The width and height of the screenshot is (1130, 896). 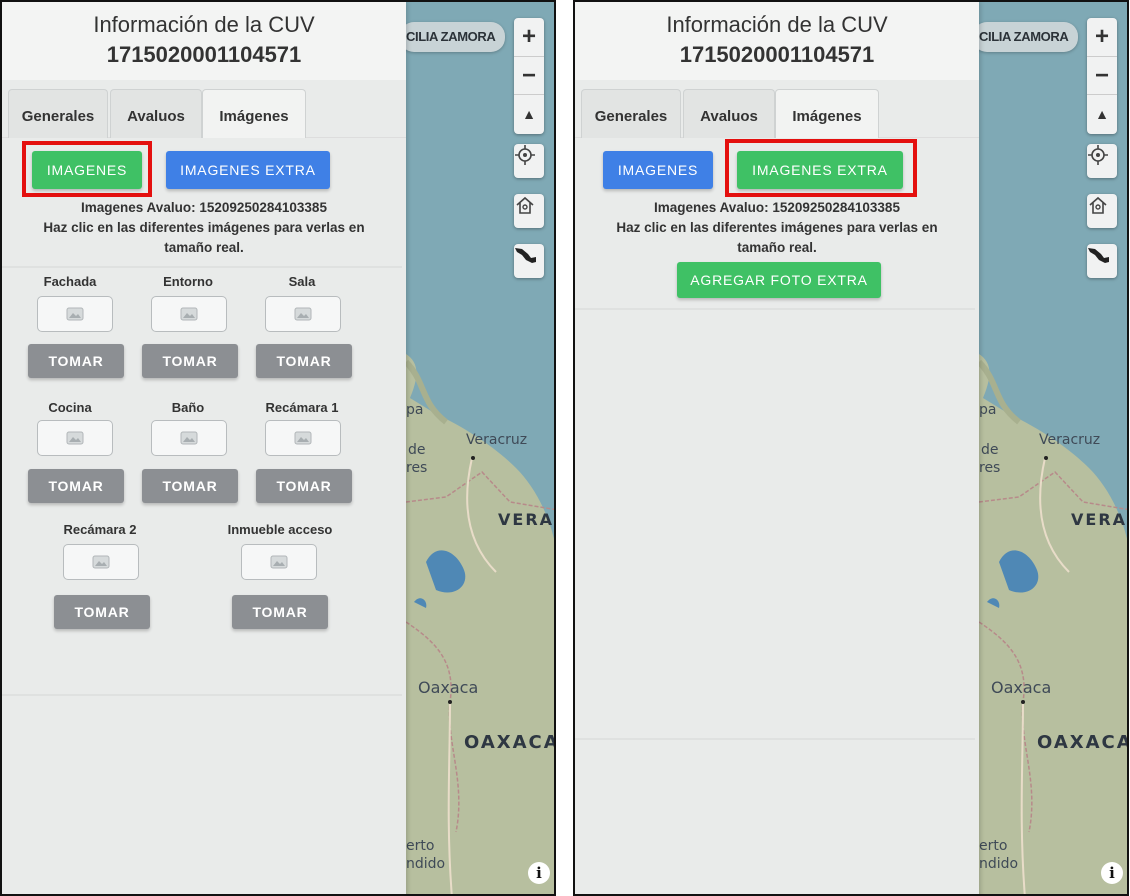 I want to click on photo-thumbnail-entorno, so click(x=189, y=314).